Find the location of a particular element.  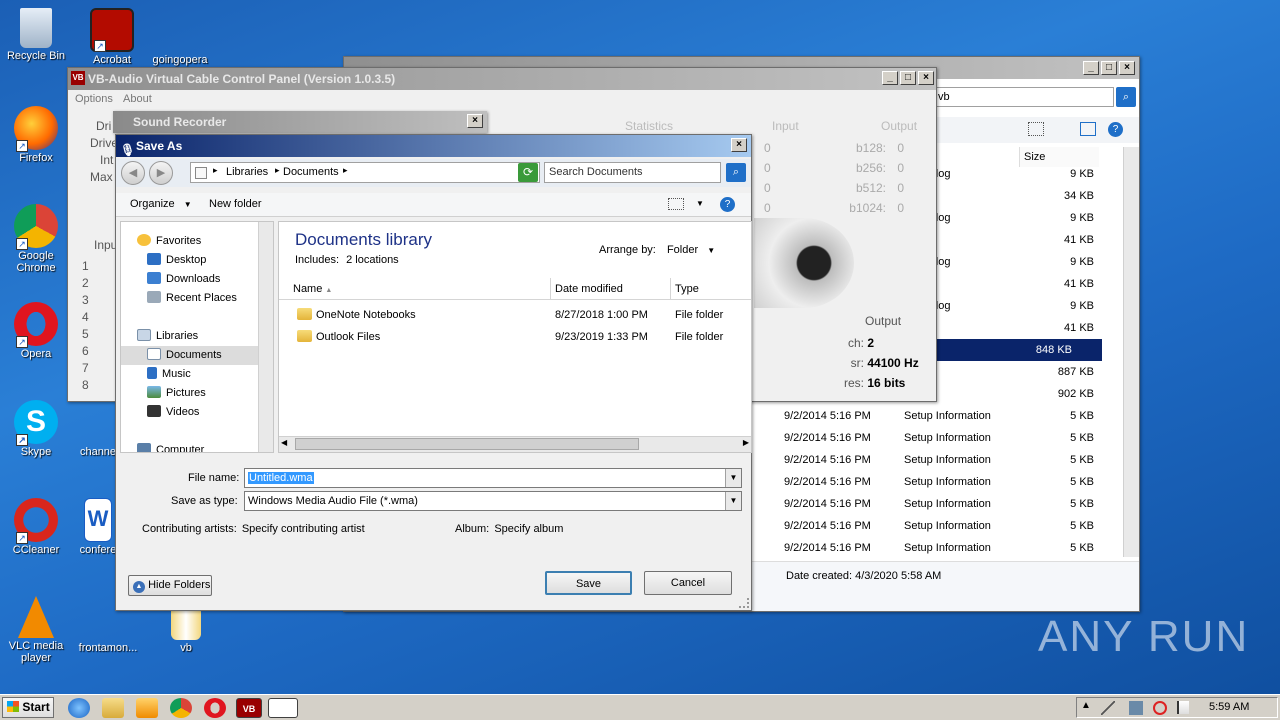

opera-icon: ↗ is located at coordinates (36, 325).